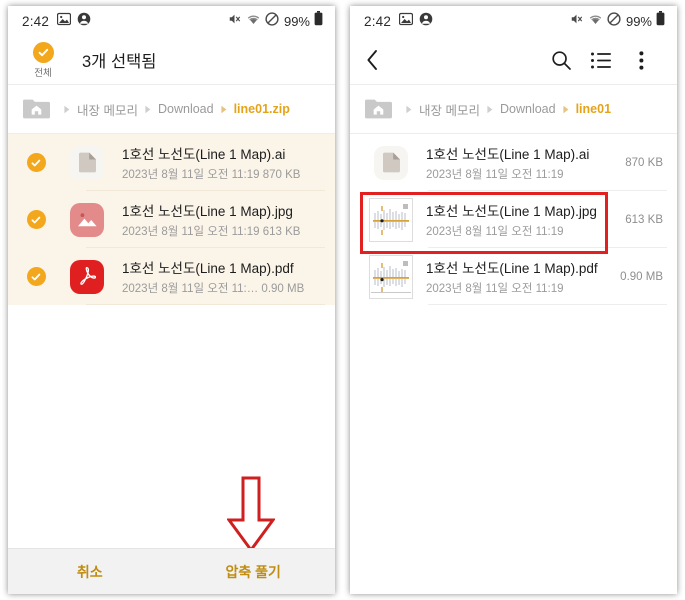 The image size is (685, 600). Describe the element at coordinates (381, 60) in the screenshot. I see `back-chevron-icon` at that location.